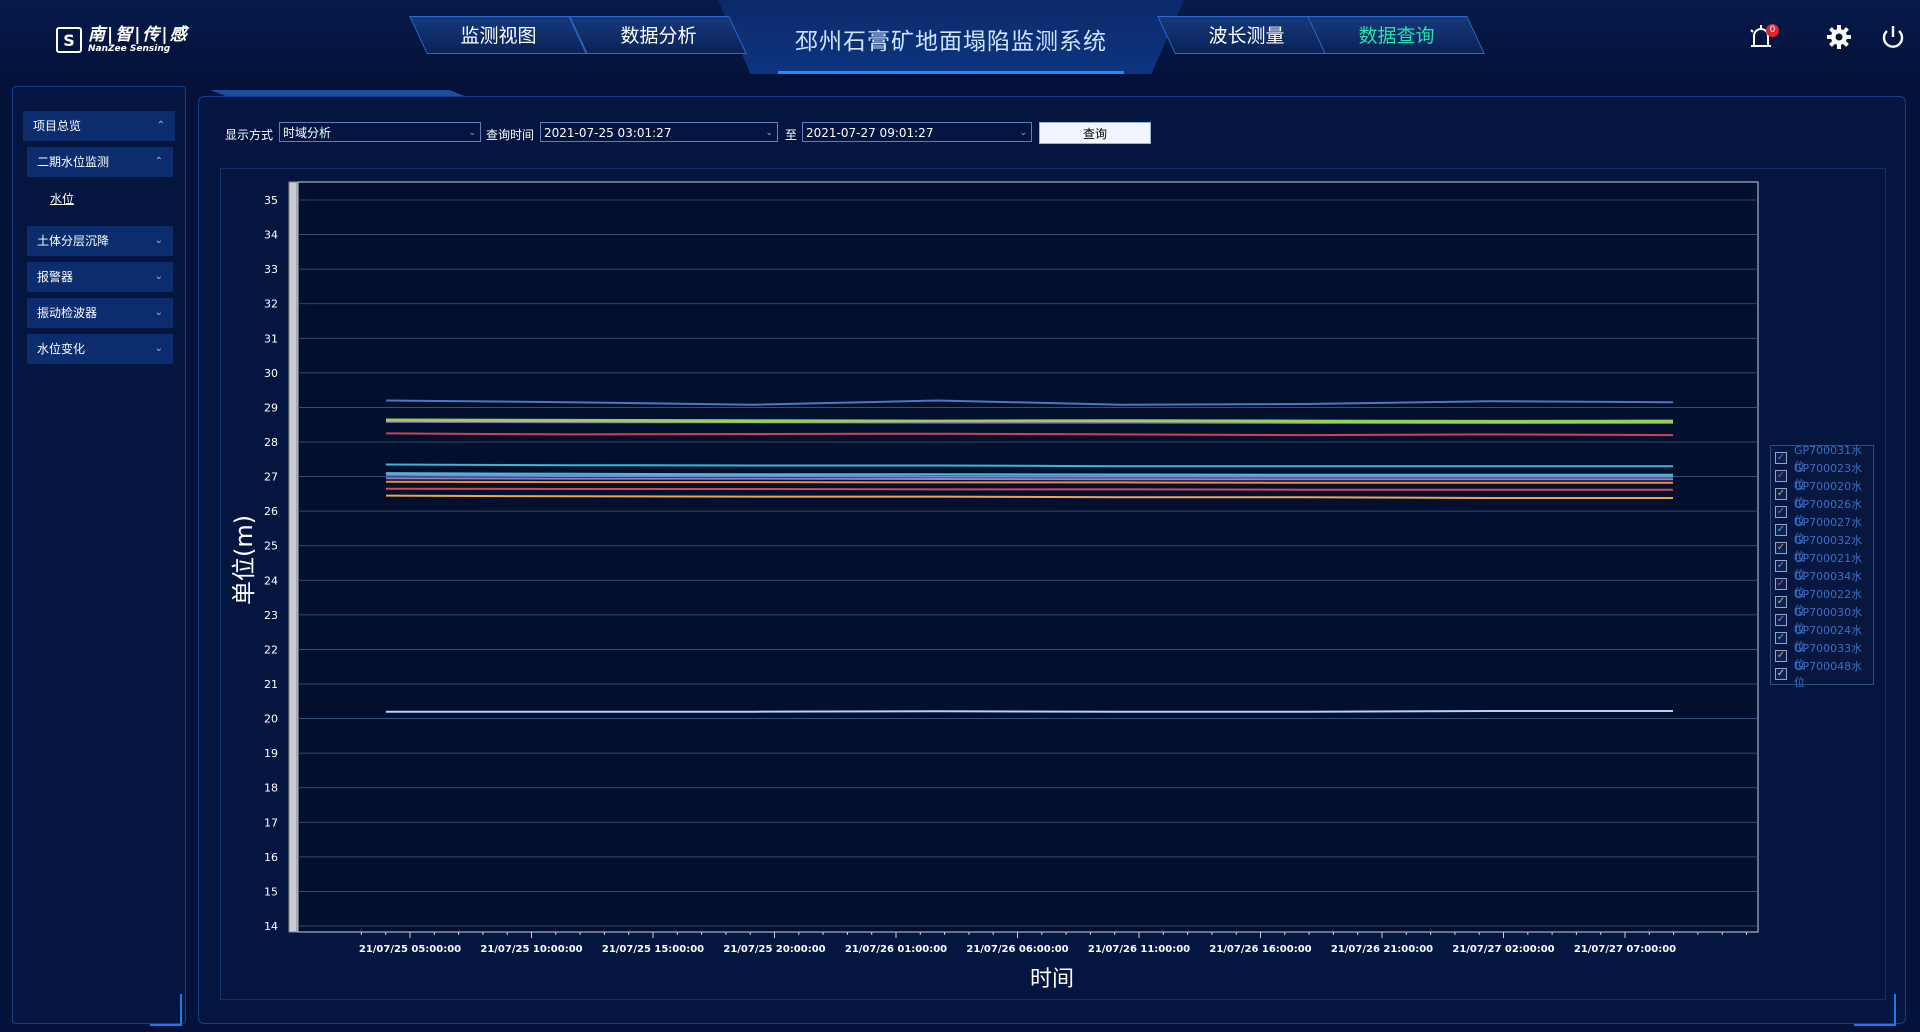 This screenshot has width=1920, height=1032. Describe the element at coordinates (100, 349) in the screenshot. I see `sidebar-item-water-level-change: 水位变化 ⌄` at that location.